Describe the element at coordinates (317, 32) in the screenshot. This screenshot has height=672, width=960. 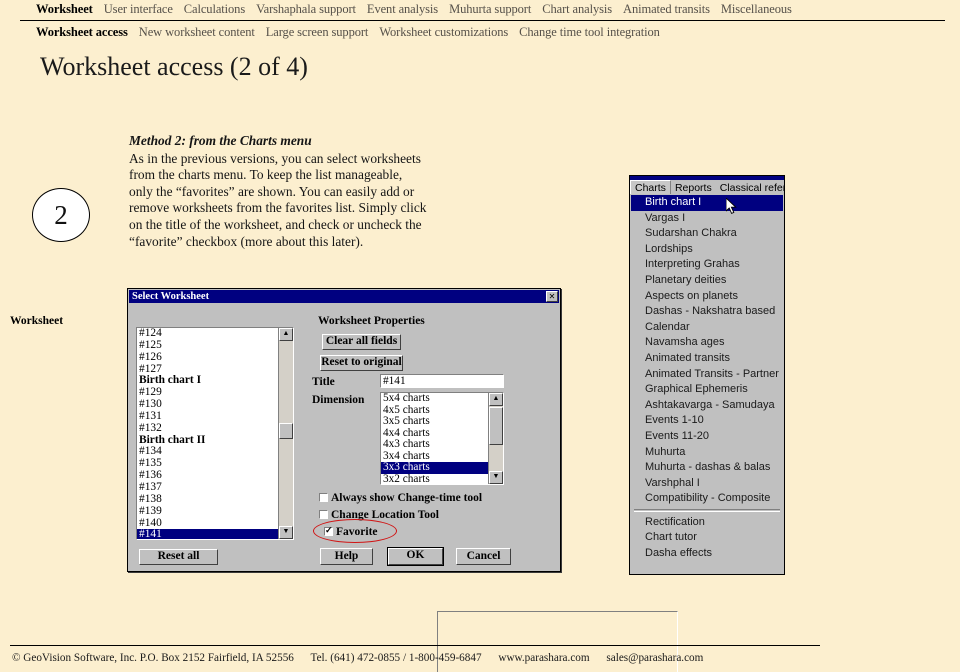
I see `subnav-item-2: Large screen support` at that location.